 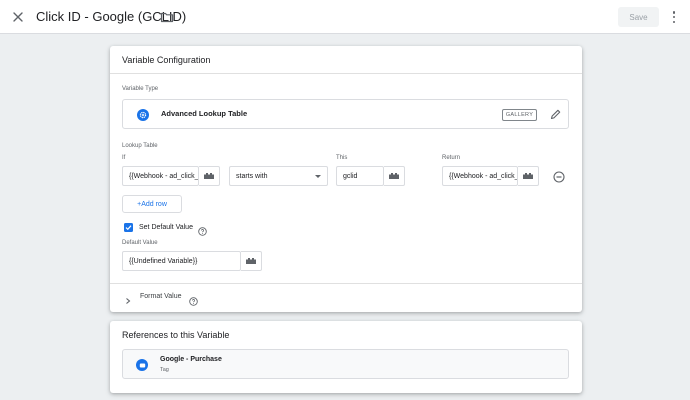 What do you see at coordinates (128, 298) in the screenshot?
I see `chevron-right-icon` at bounding box center [128, 298].